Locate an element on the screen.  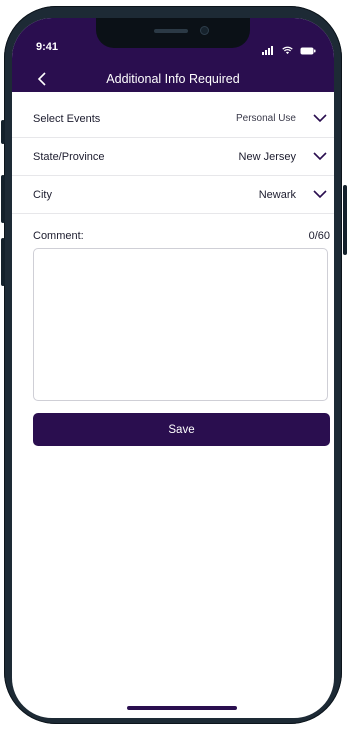
save-button: Save is located at coordinates (181, 429).